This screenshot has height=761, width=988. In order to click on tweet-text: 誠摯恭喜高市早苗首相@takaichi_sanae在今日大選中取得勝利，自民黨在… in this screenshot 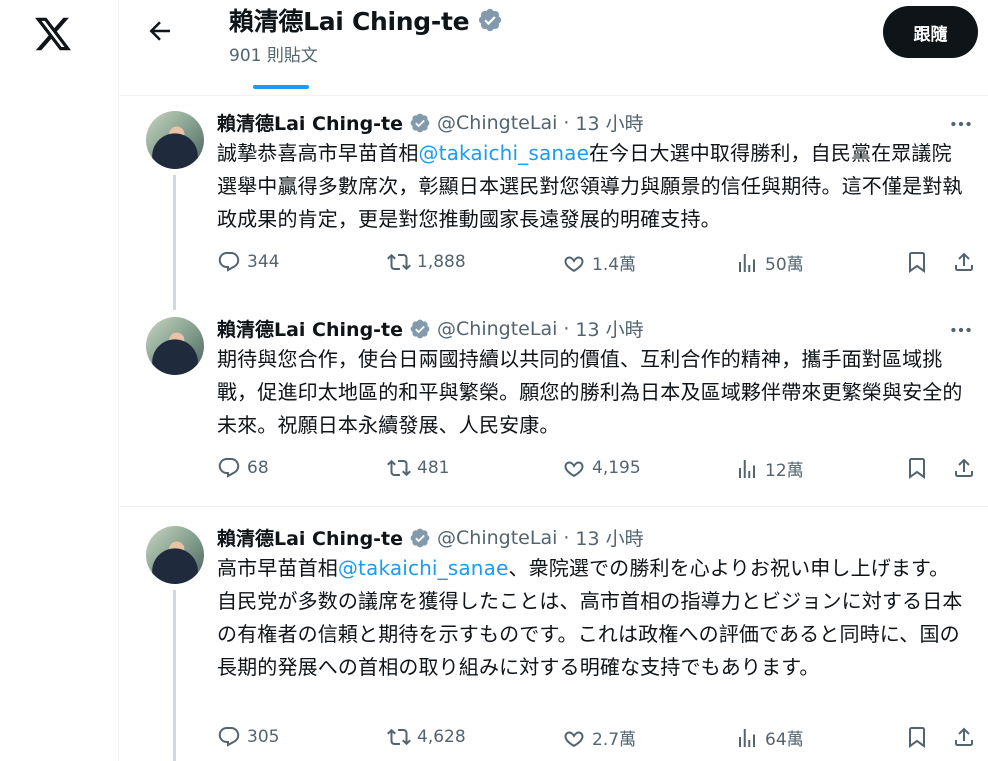, I will do `click(593, 186)`.